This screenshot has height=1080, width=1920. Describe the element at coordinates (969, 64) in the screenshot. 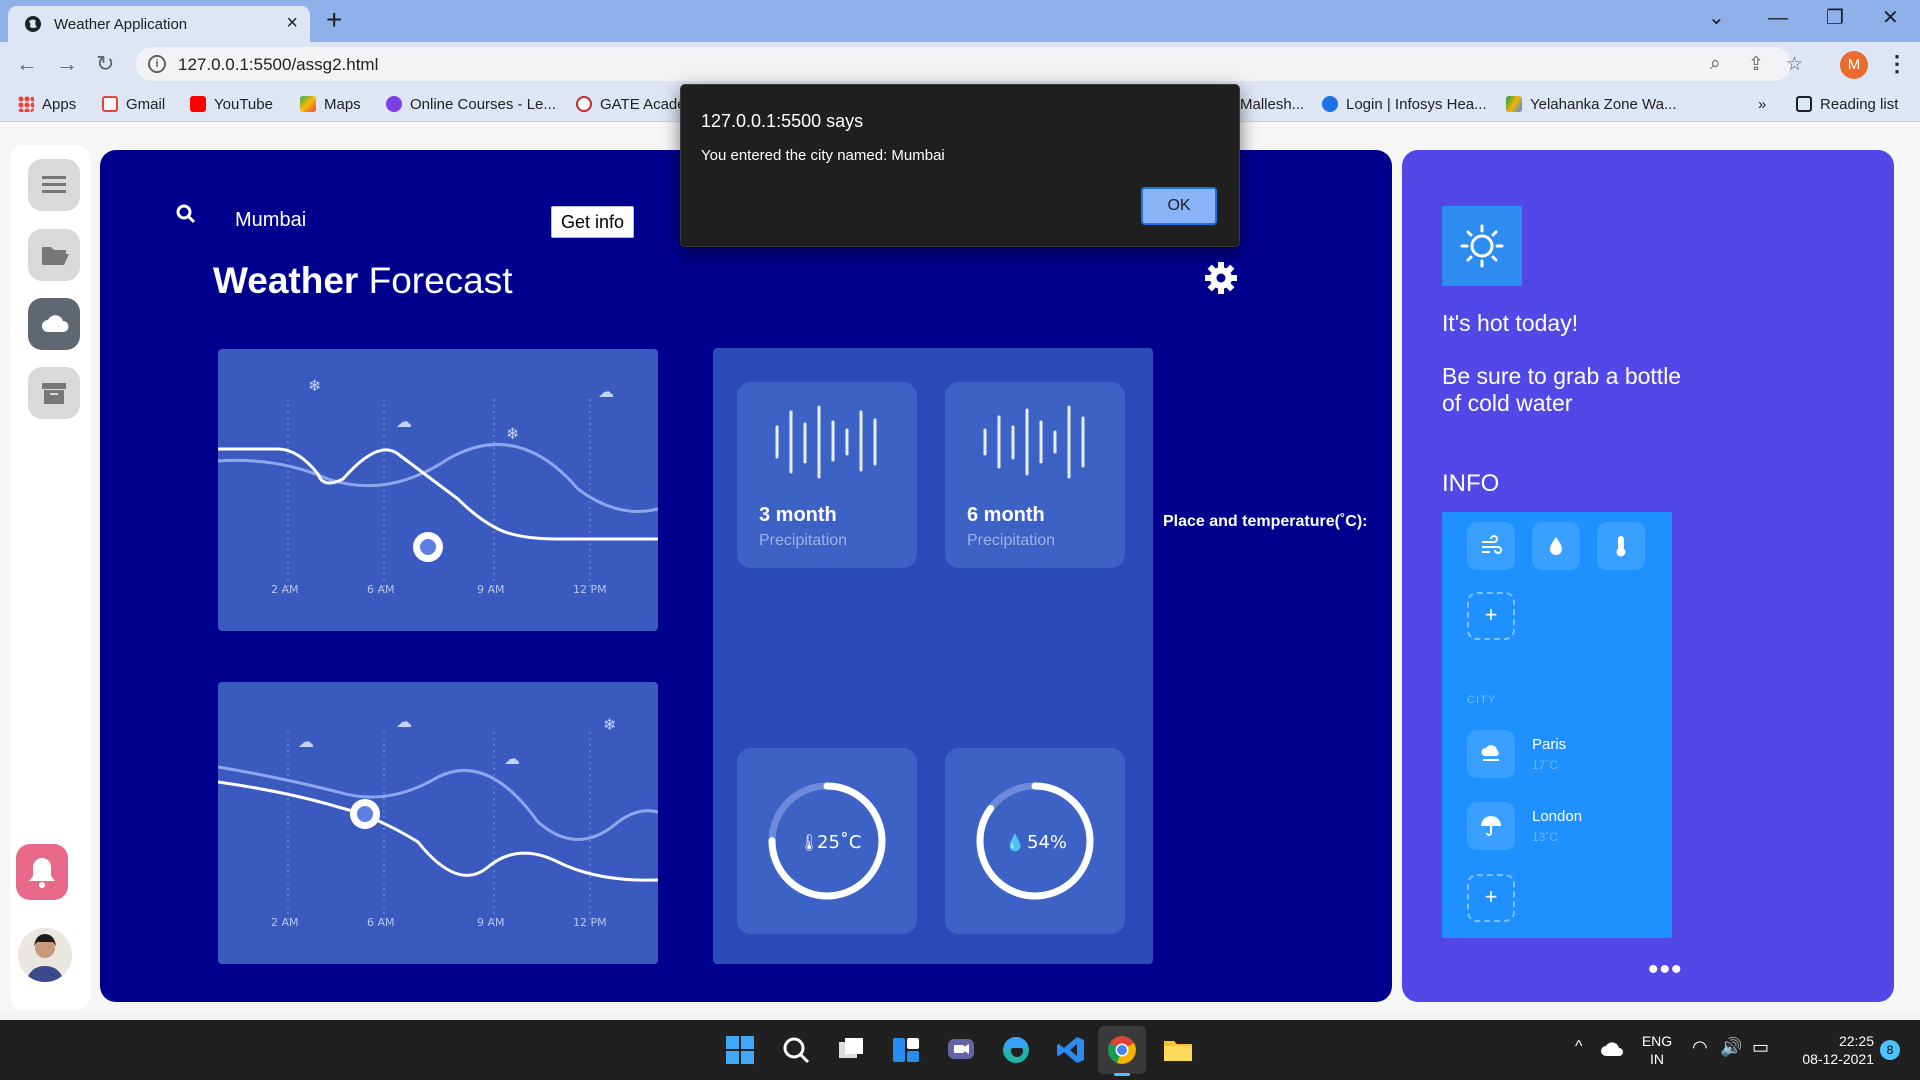

I see `address-bar: i 127.0.0.1:5500/assg2.html ⌕ ⇪ ☆` at that location.